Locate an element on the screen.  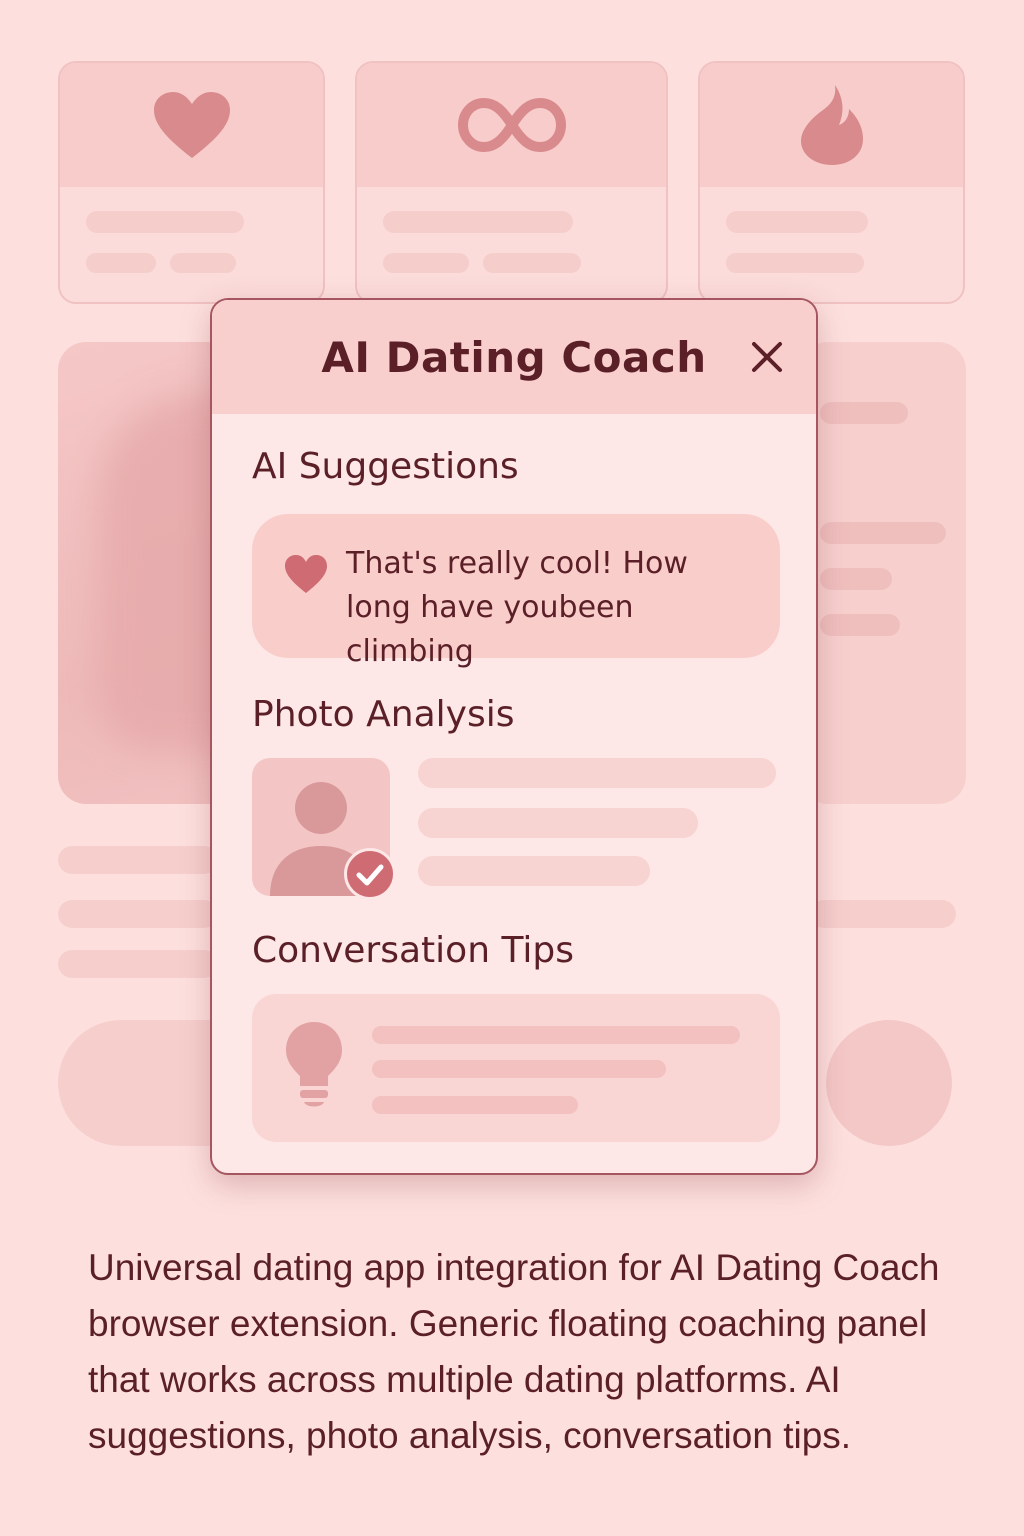
app-card-hearts is located at coordinates (191, 182).